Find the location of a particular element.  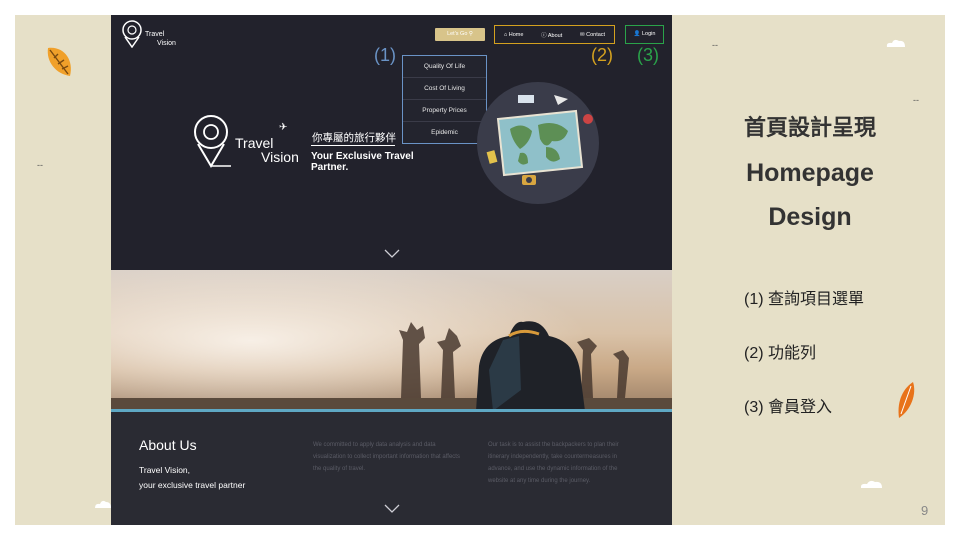

site-logo: Travel Vision is located at coordinates (157, 35).